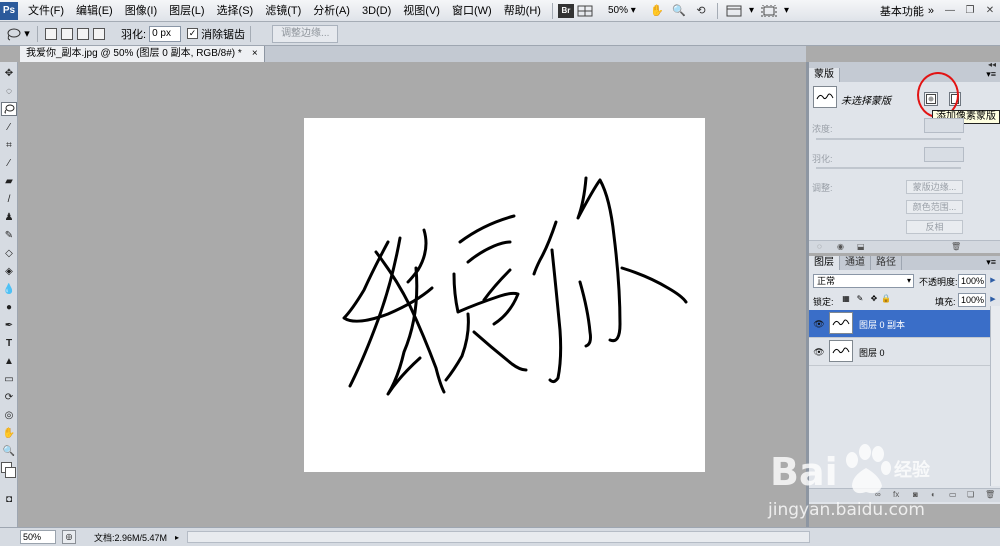 This screenshot has width=1000, height=546. I want to click on lock-all-icon: 🔒, so click(886, 299).